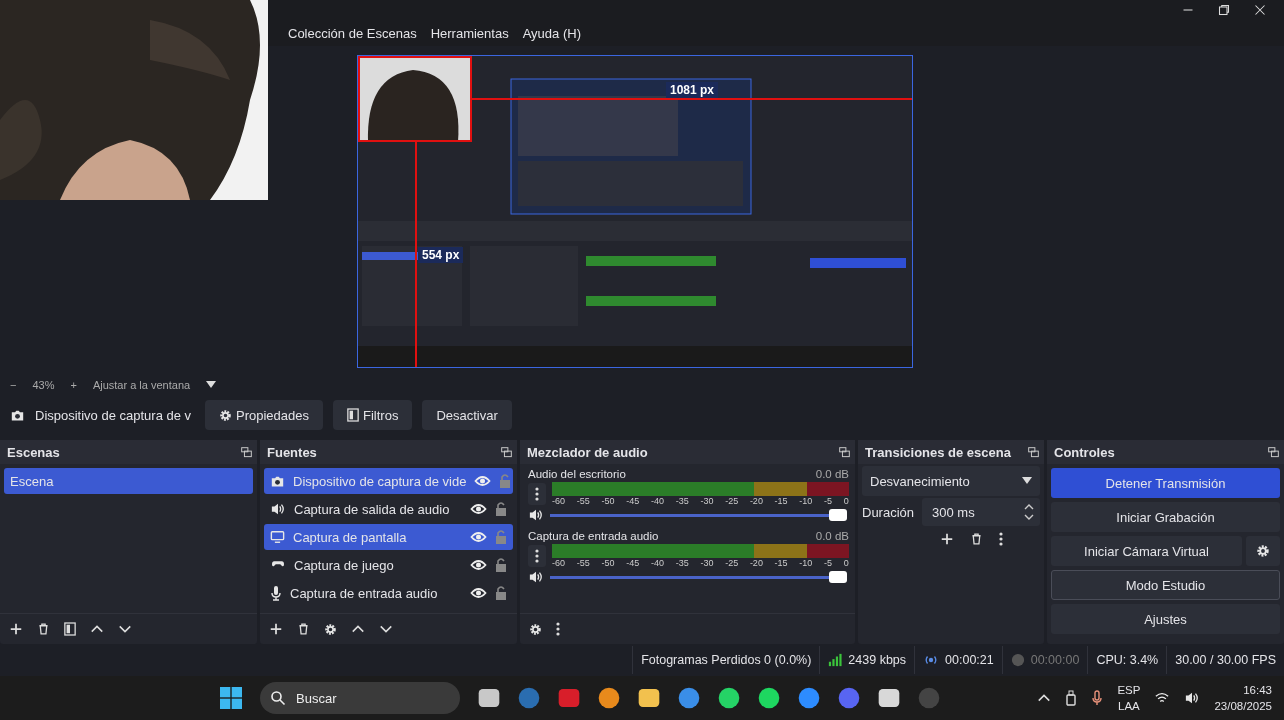  What do you see at coordinates (633, 501) in the screenshot?
I see `meter-tick-label: -45` at bounding box center [633, 501].